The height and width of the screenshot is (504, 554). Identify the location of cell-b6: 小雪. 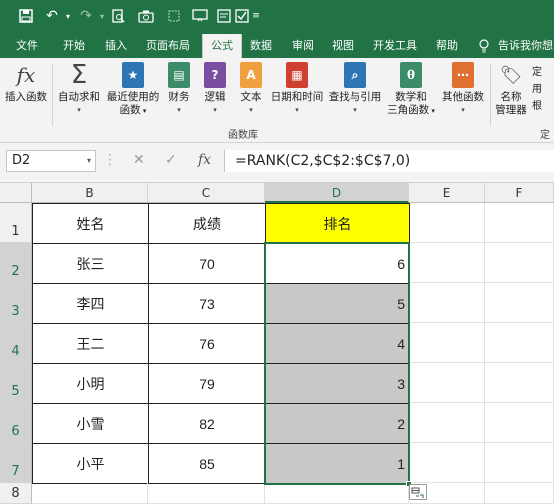
(90, 423).